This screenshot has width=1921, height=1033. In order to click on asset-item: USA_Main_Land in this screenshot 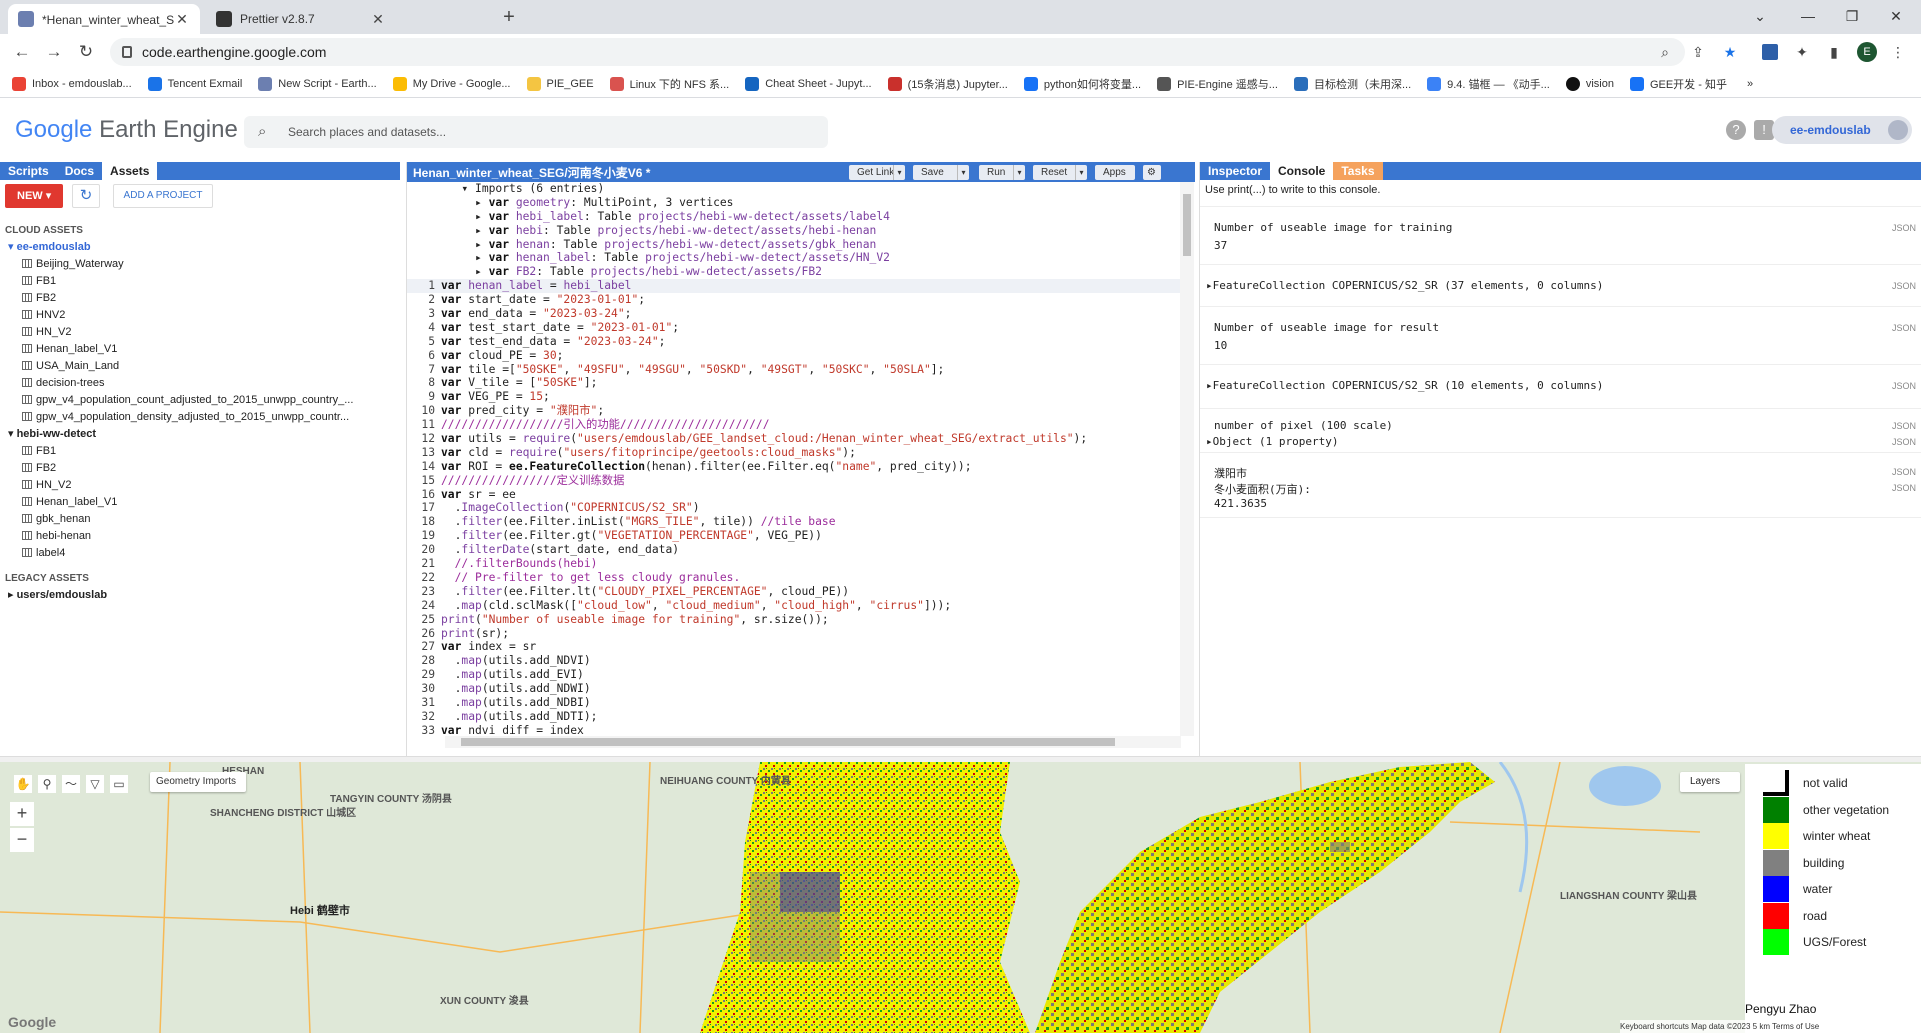, I will do `click(200, 366)`.